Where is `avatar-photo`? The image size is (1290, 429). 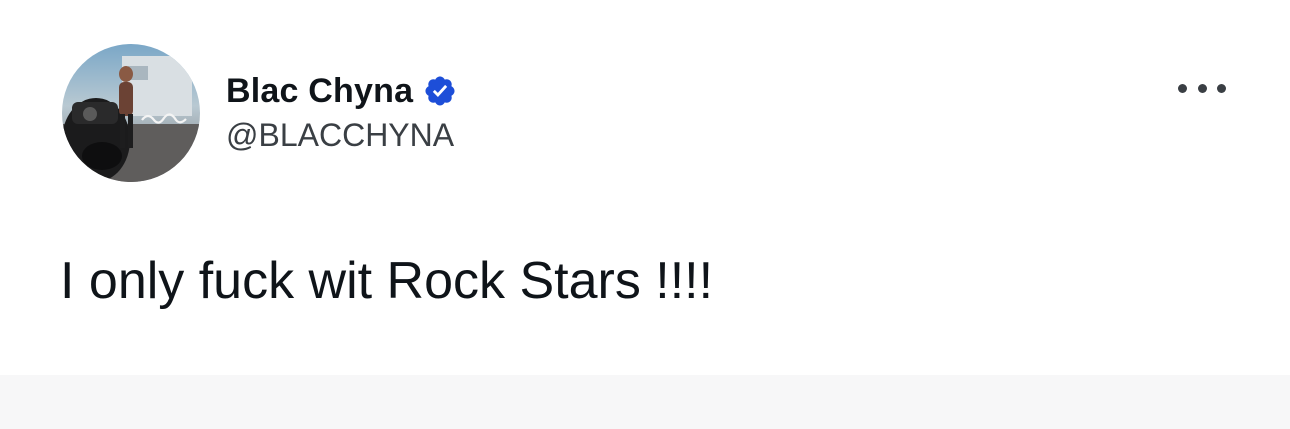
avatar-photo is located at coordinates (131, 113).